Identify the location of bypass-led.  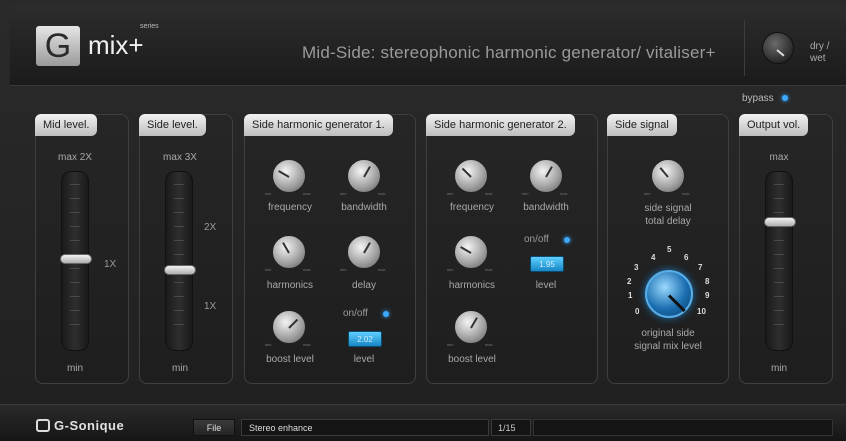
(784, 98).